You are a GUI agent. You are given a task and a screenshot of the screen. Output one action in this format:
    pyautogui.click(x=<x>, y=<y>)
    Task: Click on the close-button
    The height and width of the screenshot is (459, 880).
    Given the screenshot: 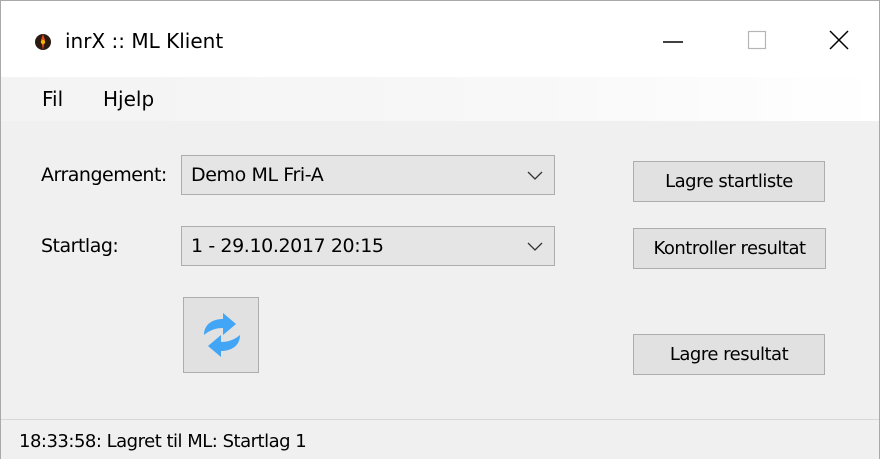 What is the action you would take?
    pyautogui.click(x=836, y=39)
    